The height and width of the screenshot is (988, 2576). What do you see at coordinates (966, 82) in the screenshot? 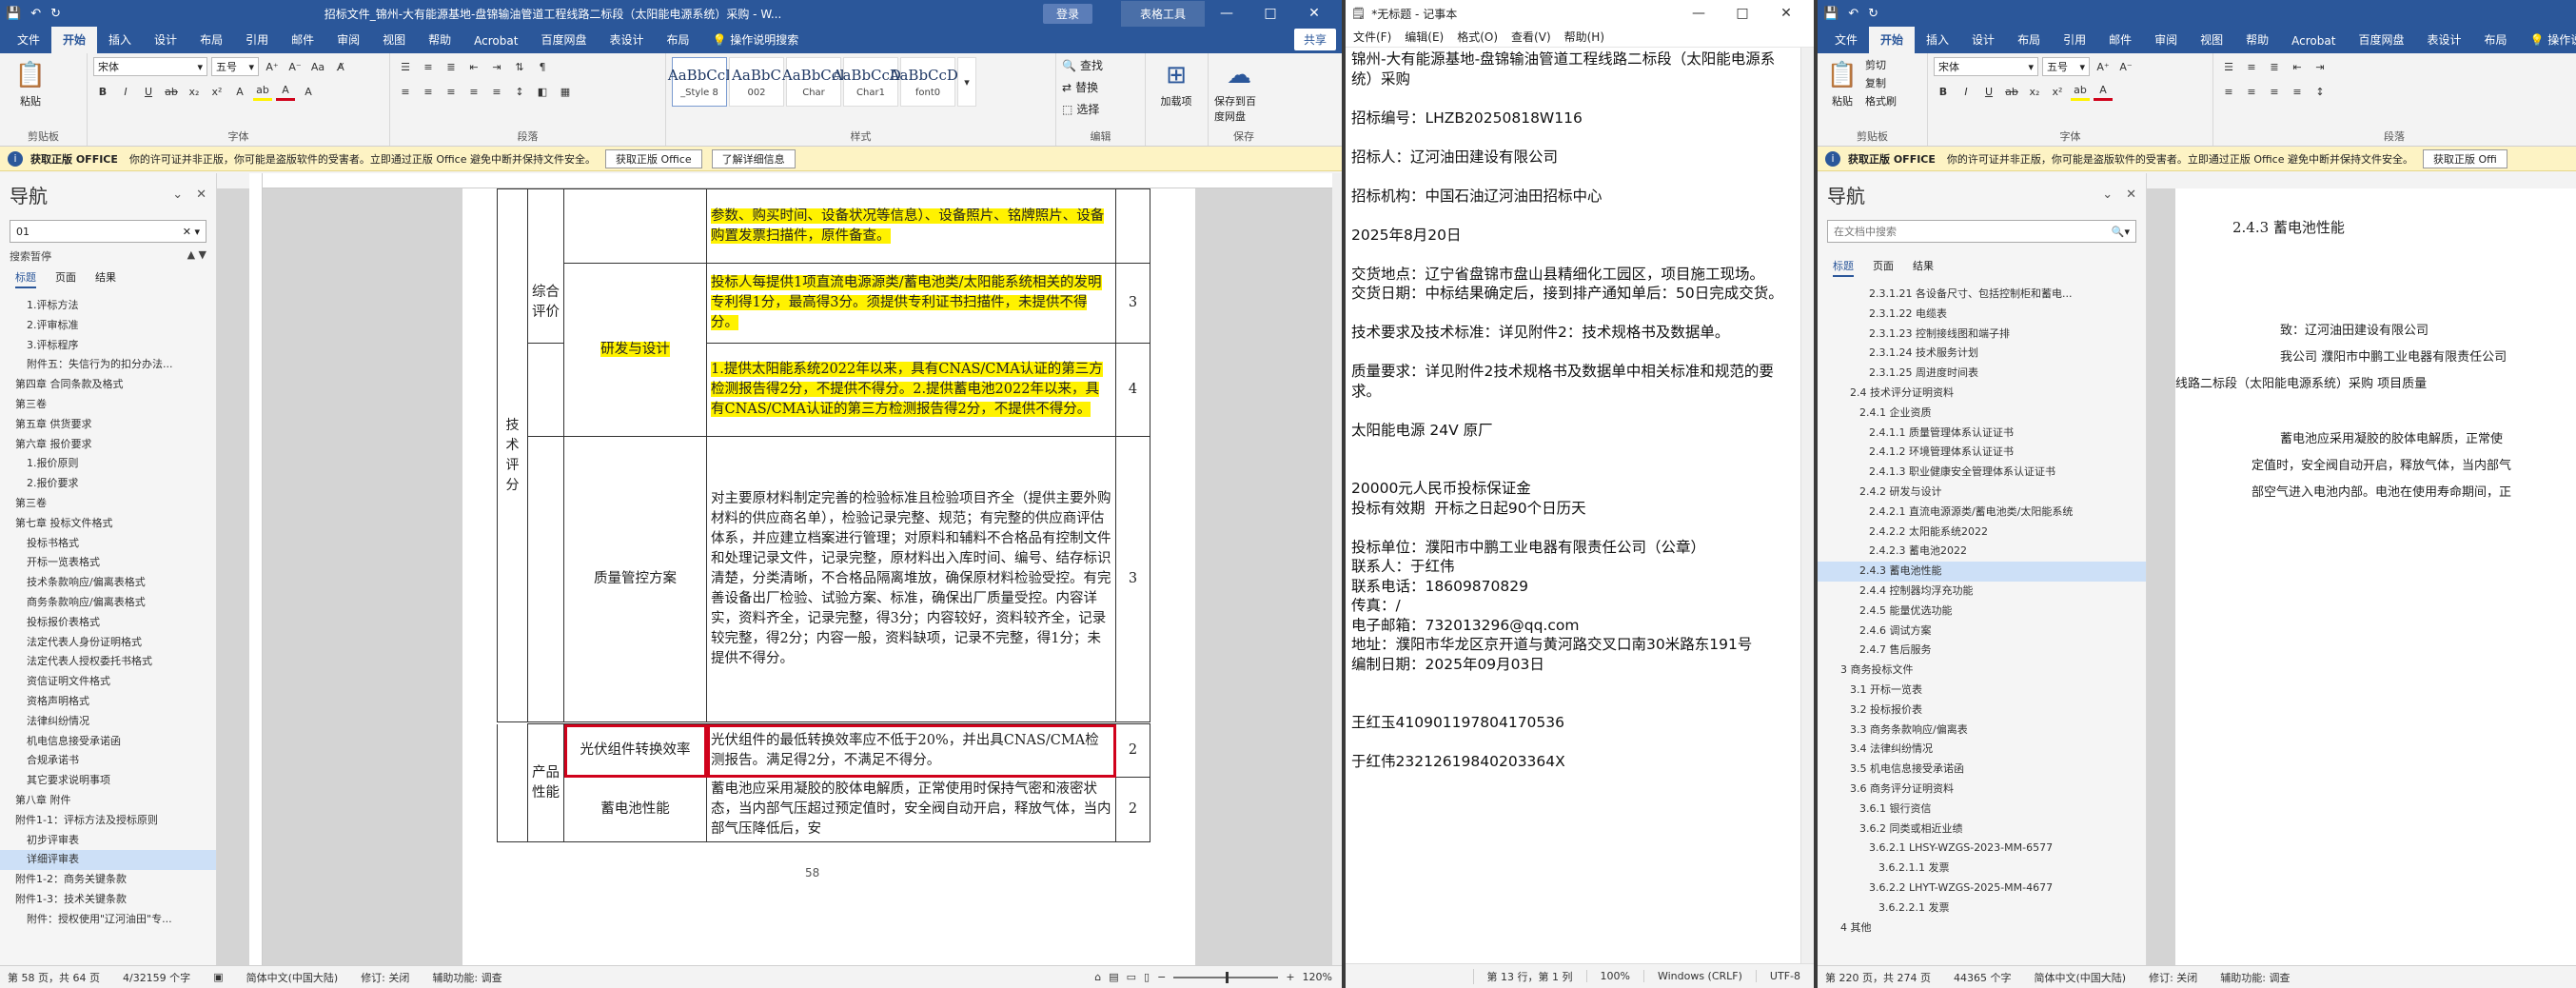
I see `styles-more-icon: ▾` at bounding box center [966, 82].